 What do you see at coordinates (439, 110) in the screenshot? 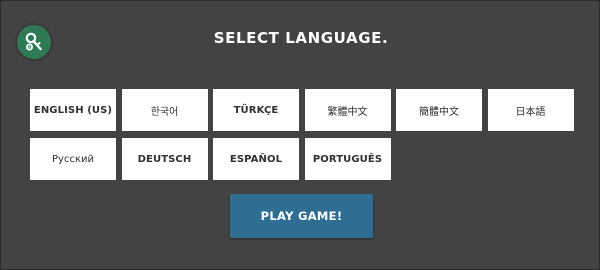
I see `language-button-simplified-chinese: 簡體中文` at bounding box center [439, 110].